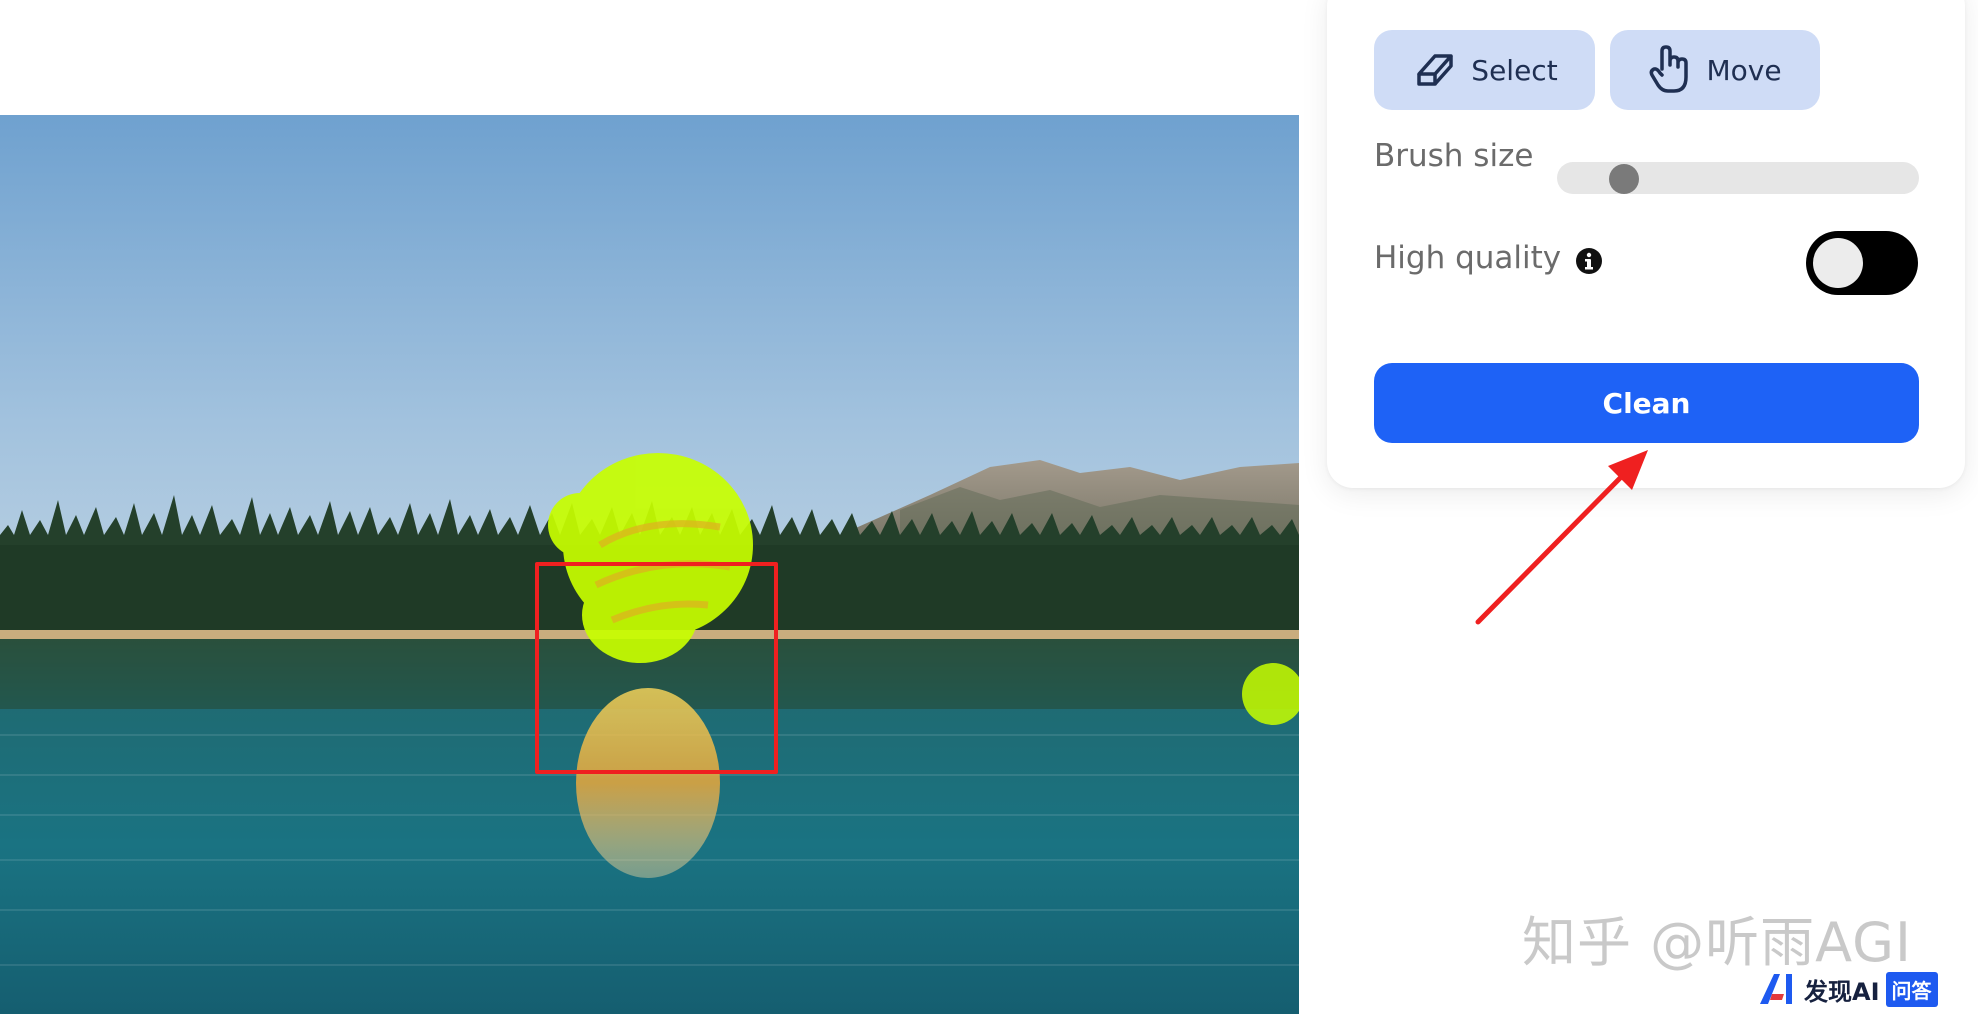 The width and height of the screenshot is (1978, 1014). What do you see at coordinates (1561, 537) in the screenshot?
I see `annotation-arrow` at bounding box center [1561, 537].